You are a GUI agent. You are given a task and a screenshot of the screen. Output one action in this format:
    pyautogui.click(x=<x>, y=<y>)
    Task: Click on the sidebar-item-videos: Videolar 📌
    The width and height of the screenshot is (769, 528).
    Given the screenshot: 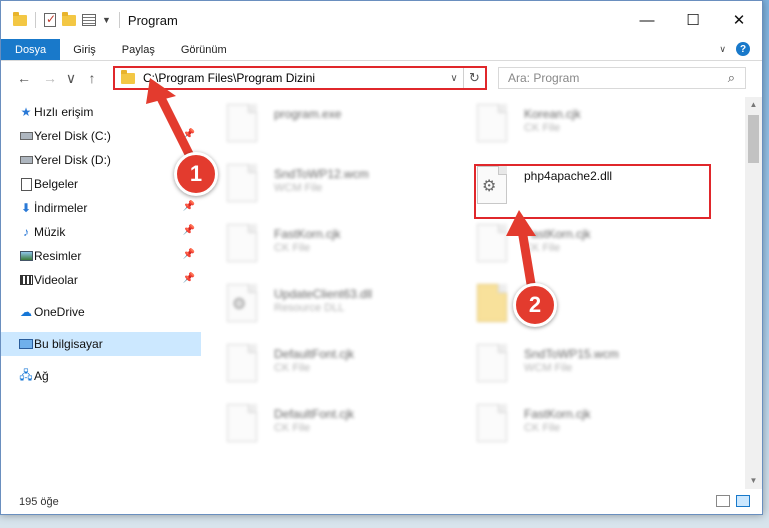 What is the action you would take?
    pyautogui.click(x=101, y=280)
    